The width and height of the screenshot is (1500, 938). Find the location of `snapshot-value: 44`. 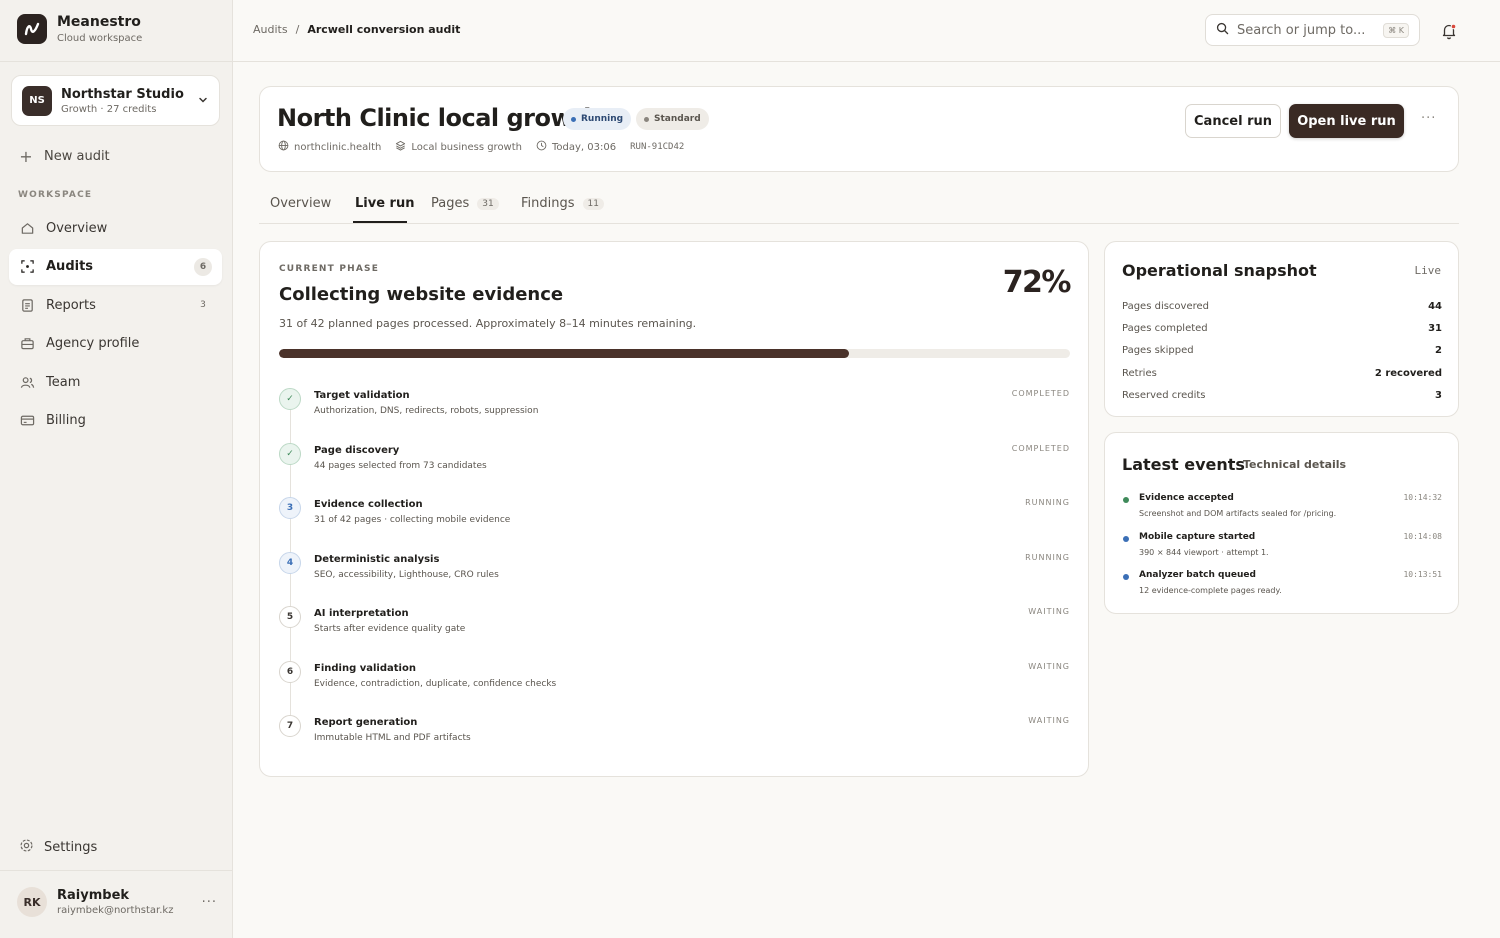

snapshot-value: 44 is located at coordinates (1435, 306).